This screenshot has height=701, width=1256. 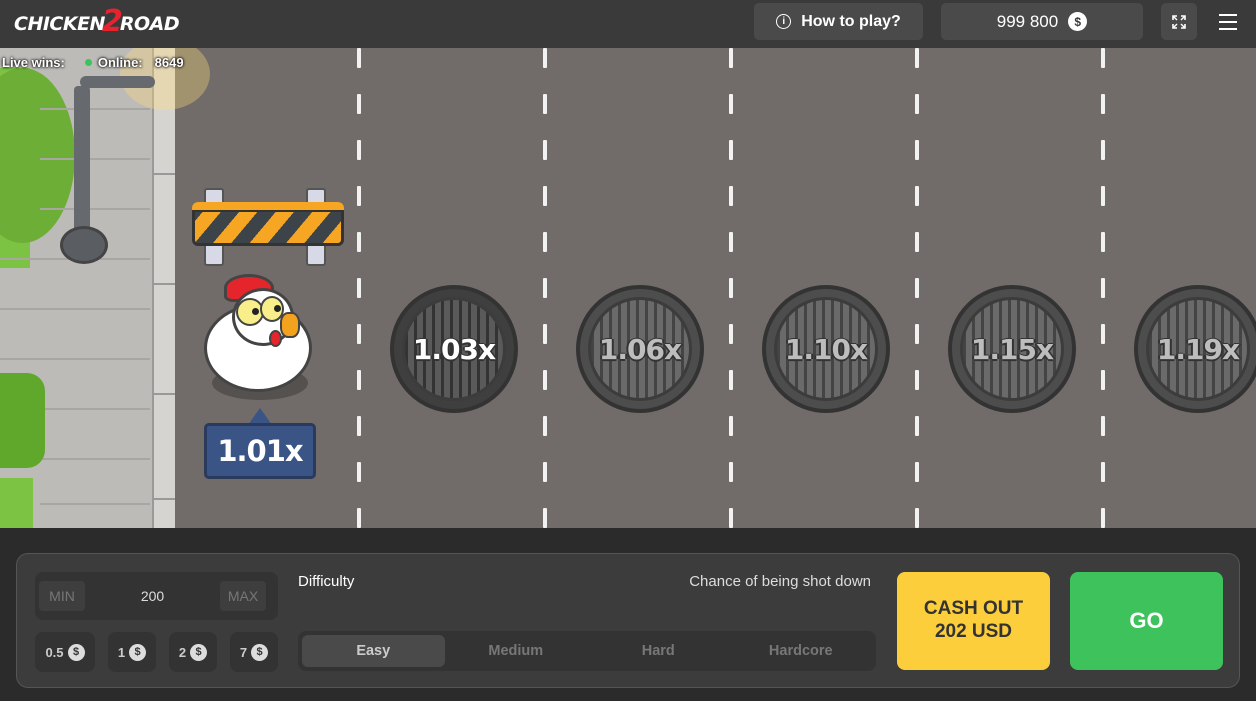 I want to click on street-lamp-post, so click(x=82, y=161).